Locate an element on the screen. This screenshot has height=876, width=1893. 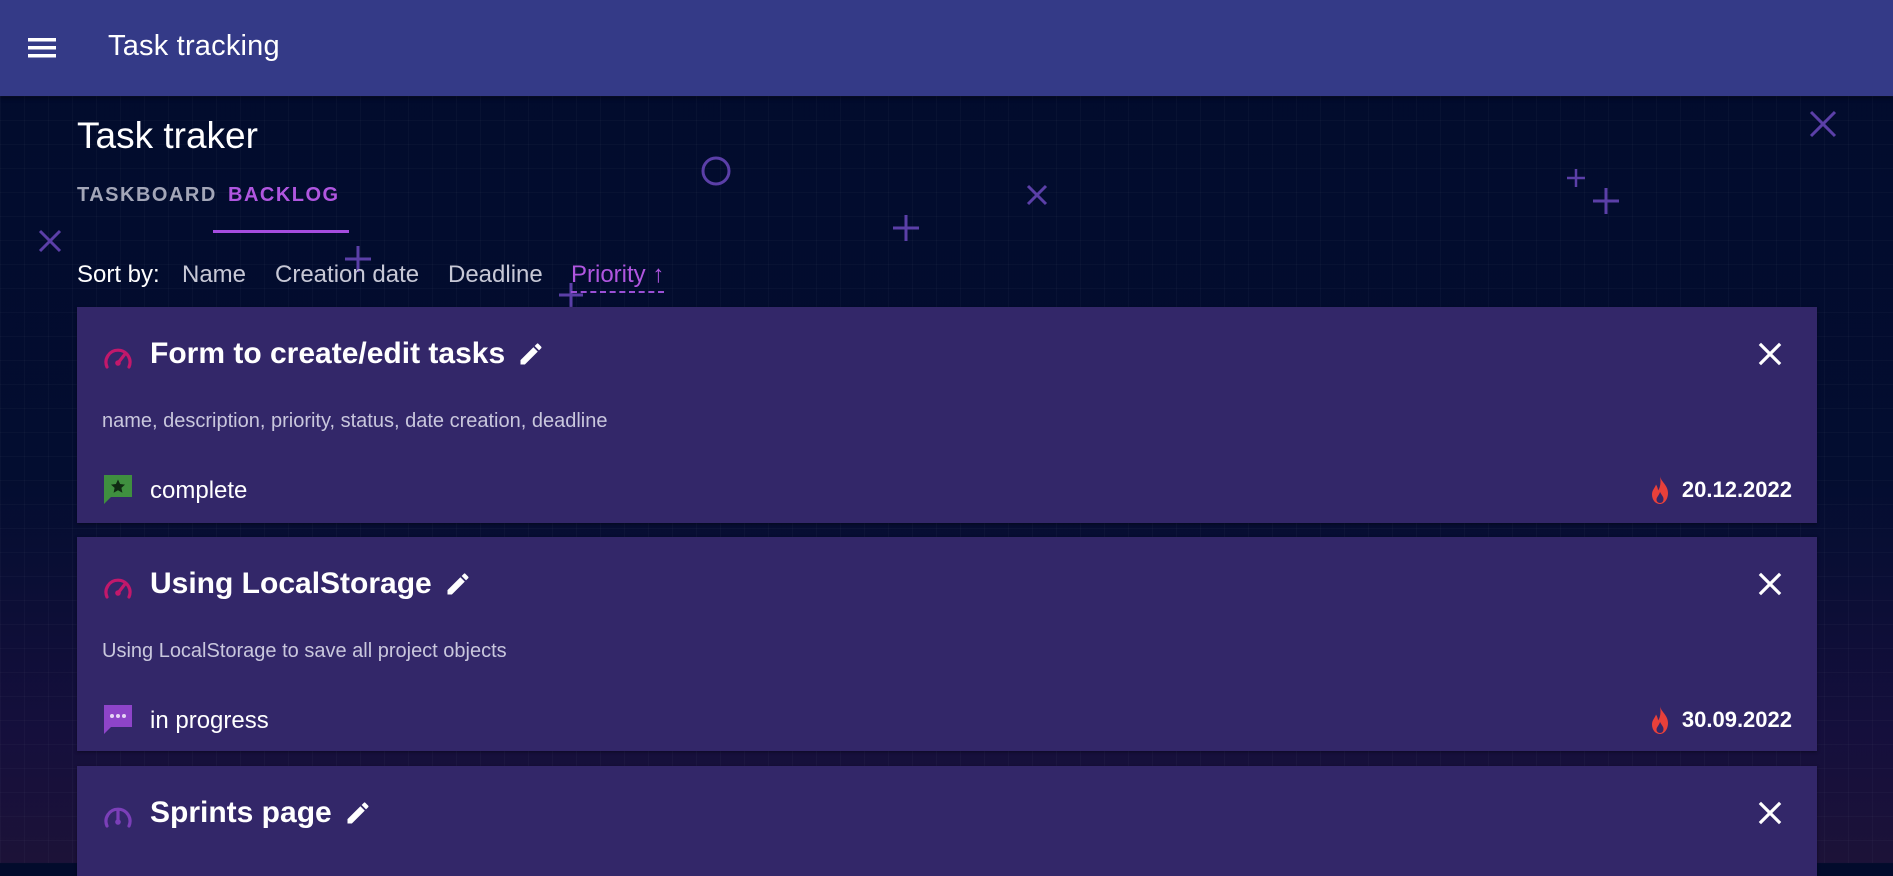
app-bar: Task tracking is located at coordinates (946, 48).